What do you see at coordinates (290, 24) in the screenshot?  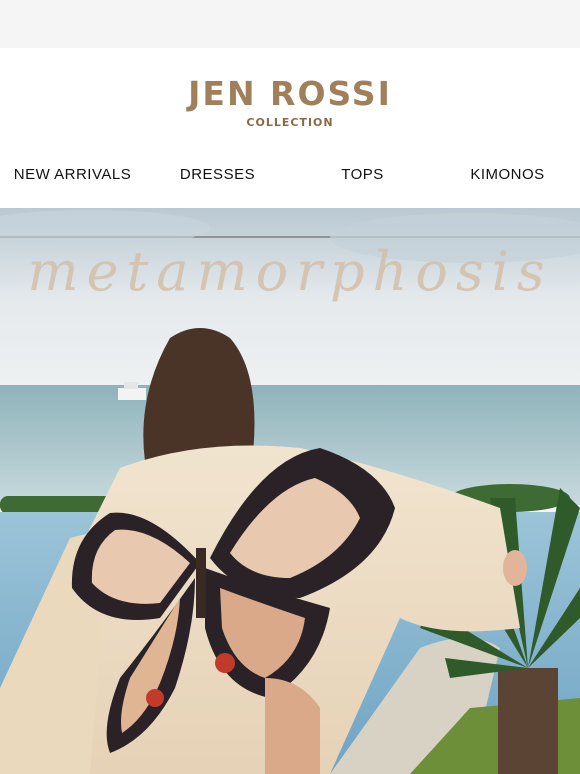 I see `top-strip` at bounding box center [290, 24].